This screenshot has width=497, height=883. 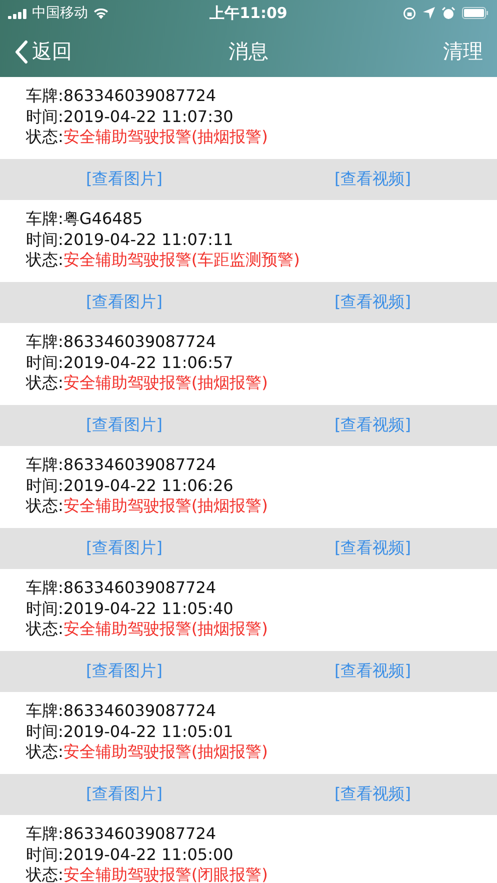 What do you see at coordinates (148, 362) in the screenshot?
I see `alarm-time: 2019-04-22 11:06:57` at bounding box center [148, 362].